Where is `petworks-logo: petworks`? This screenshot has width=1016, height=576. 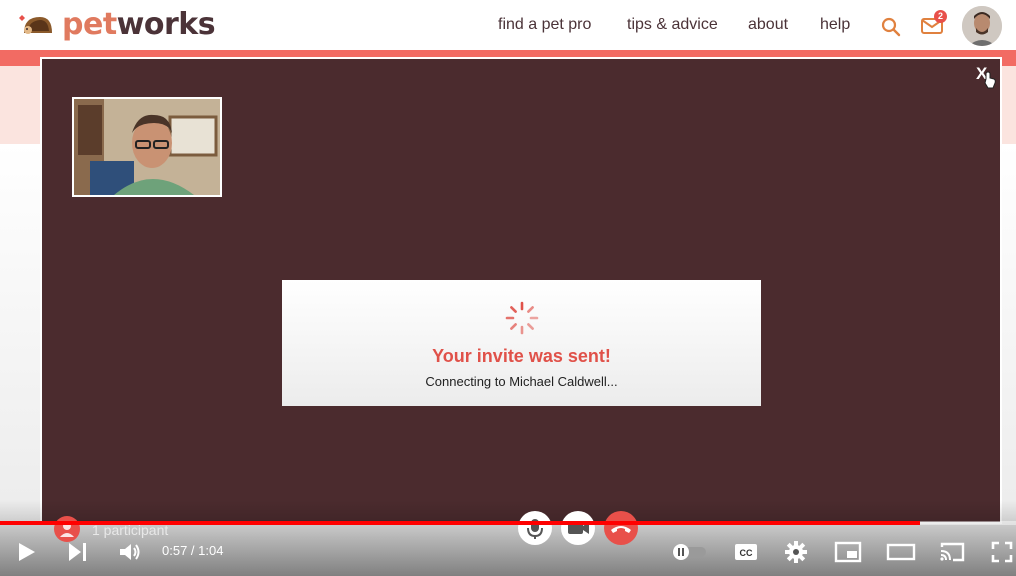 petworks-logo: petworks is located at coordinates (116, 24).